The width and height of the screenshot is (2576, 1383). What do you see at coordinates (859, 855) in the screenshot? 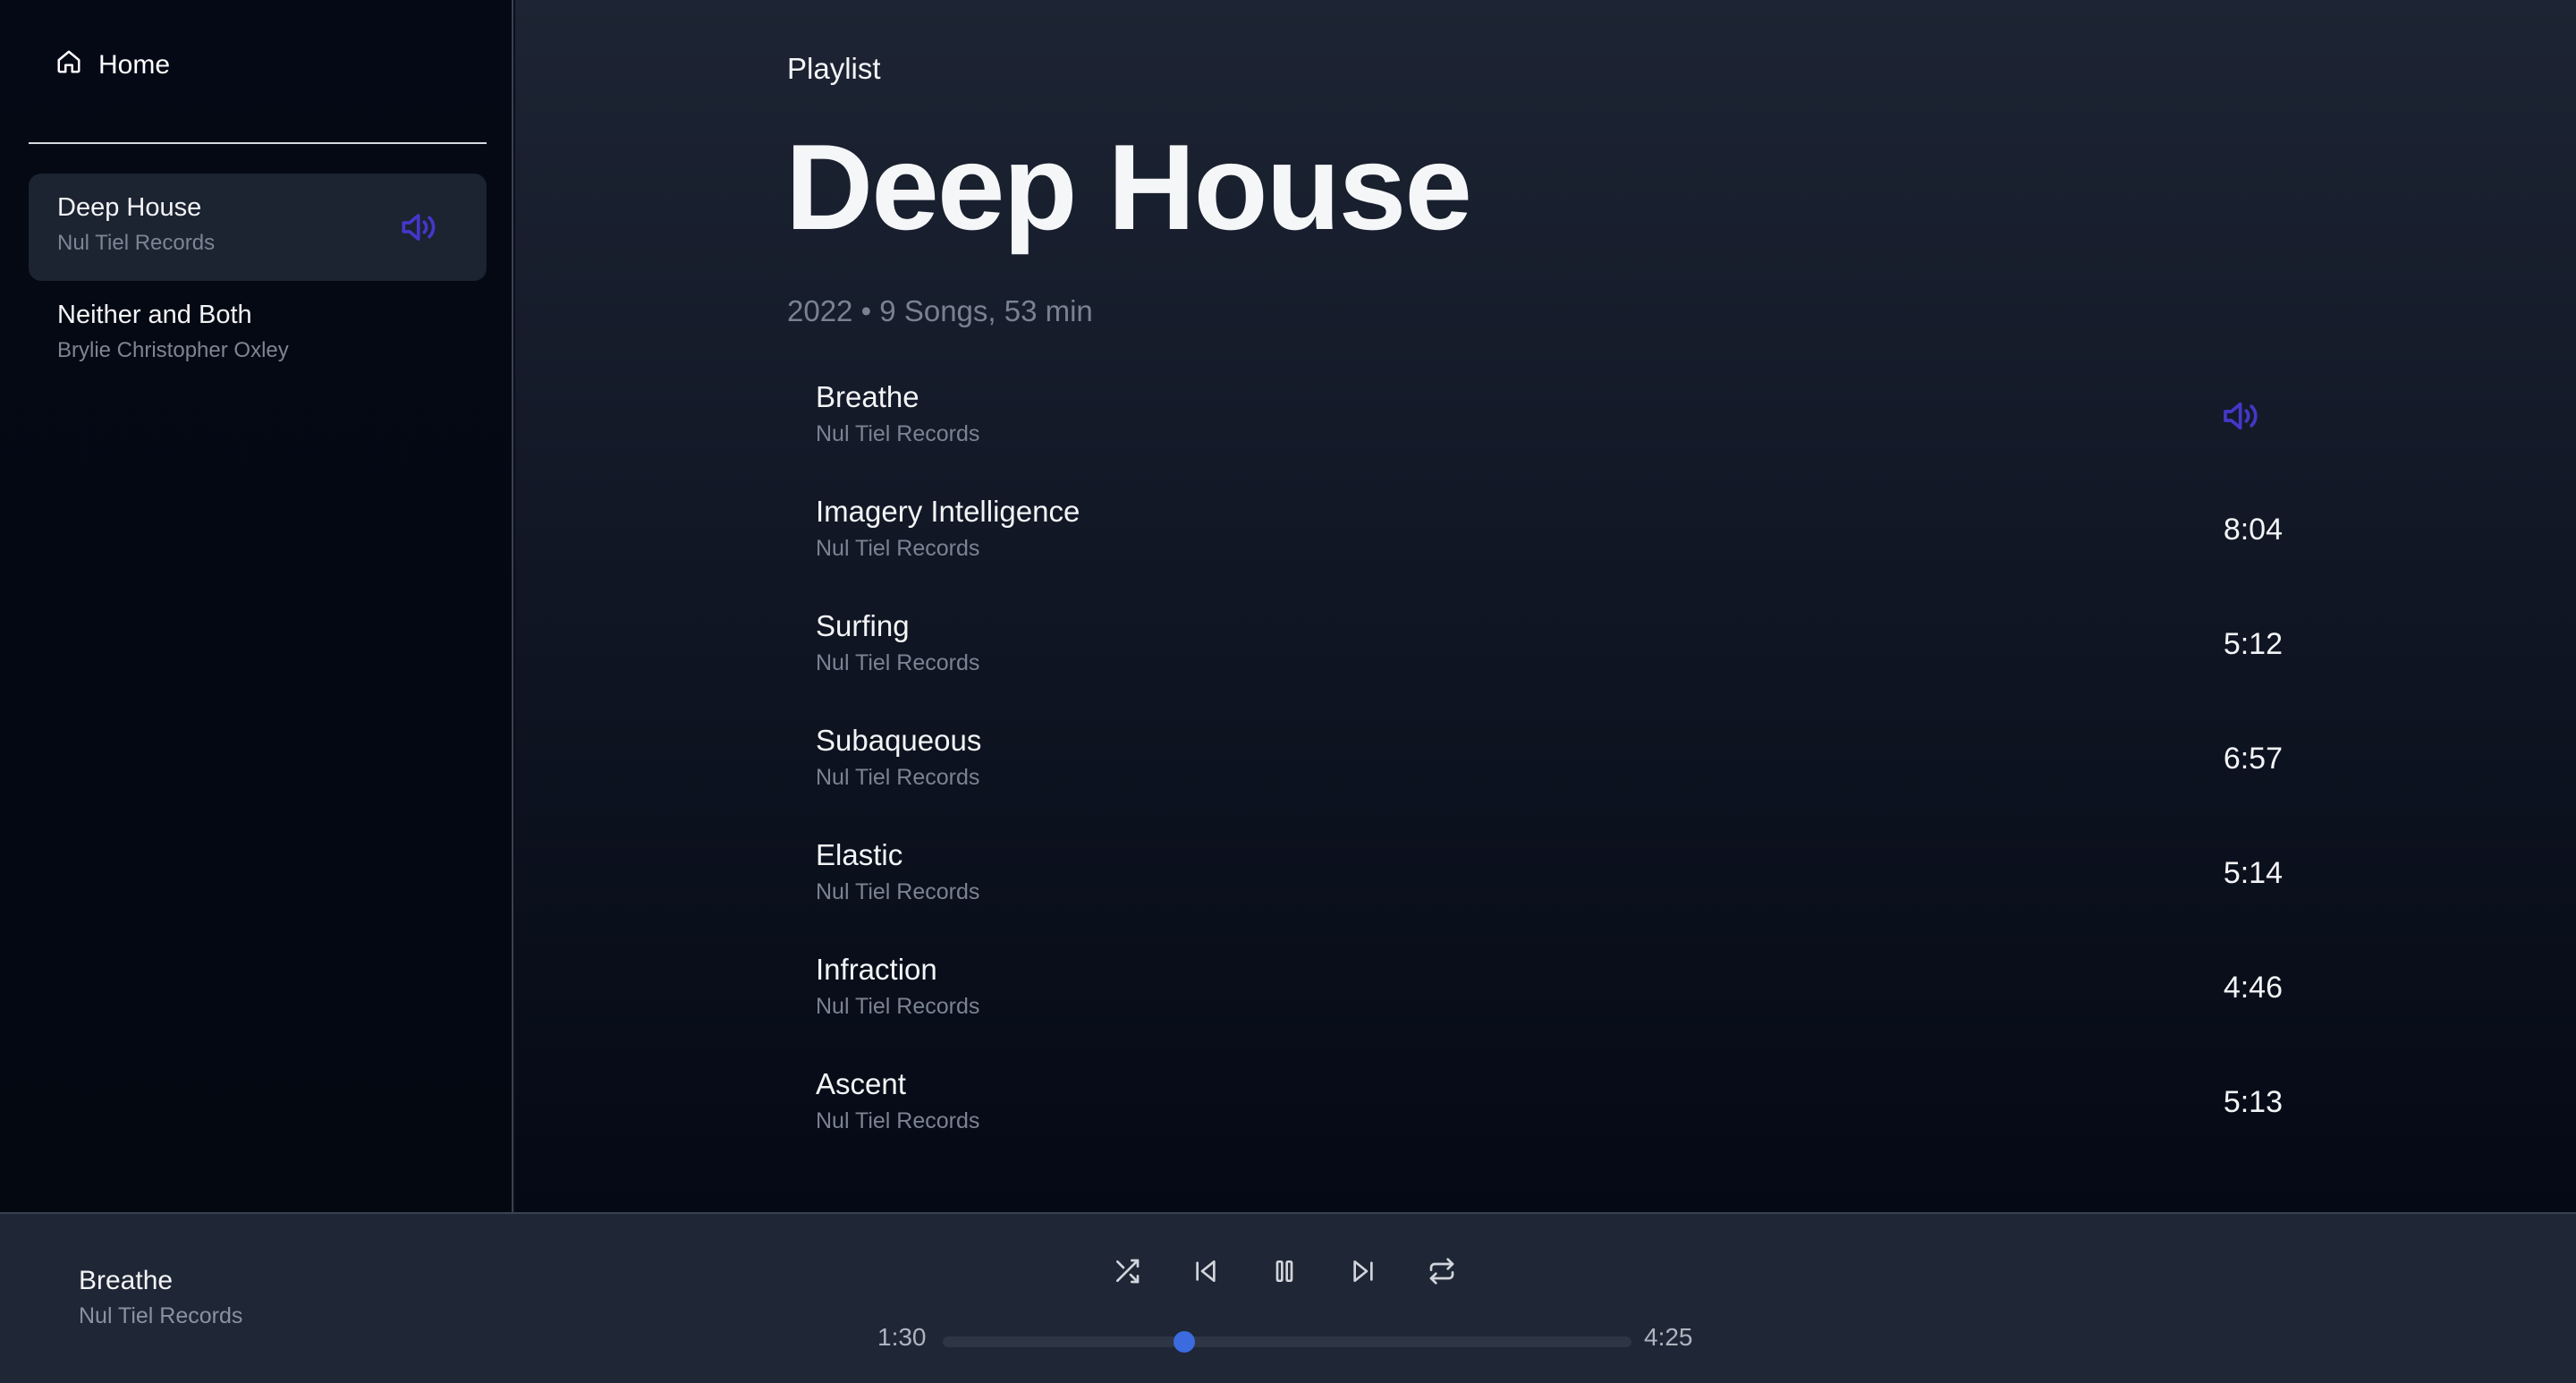
I see `track-title: Elastic` at bounding box center [859, 855].